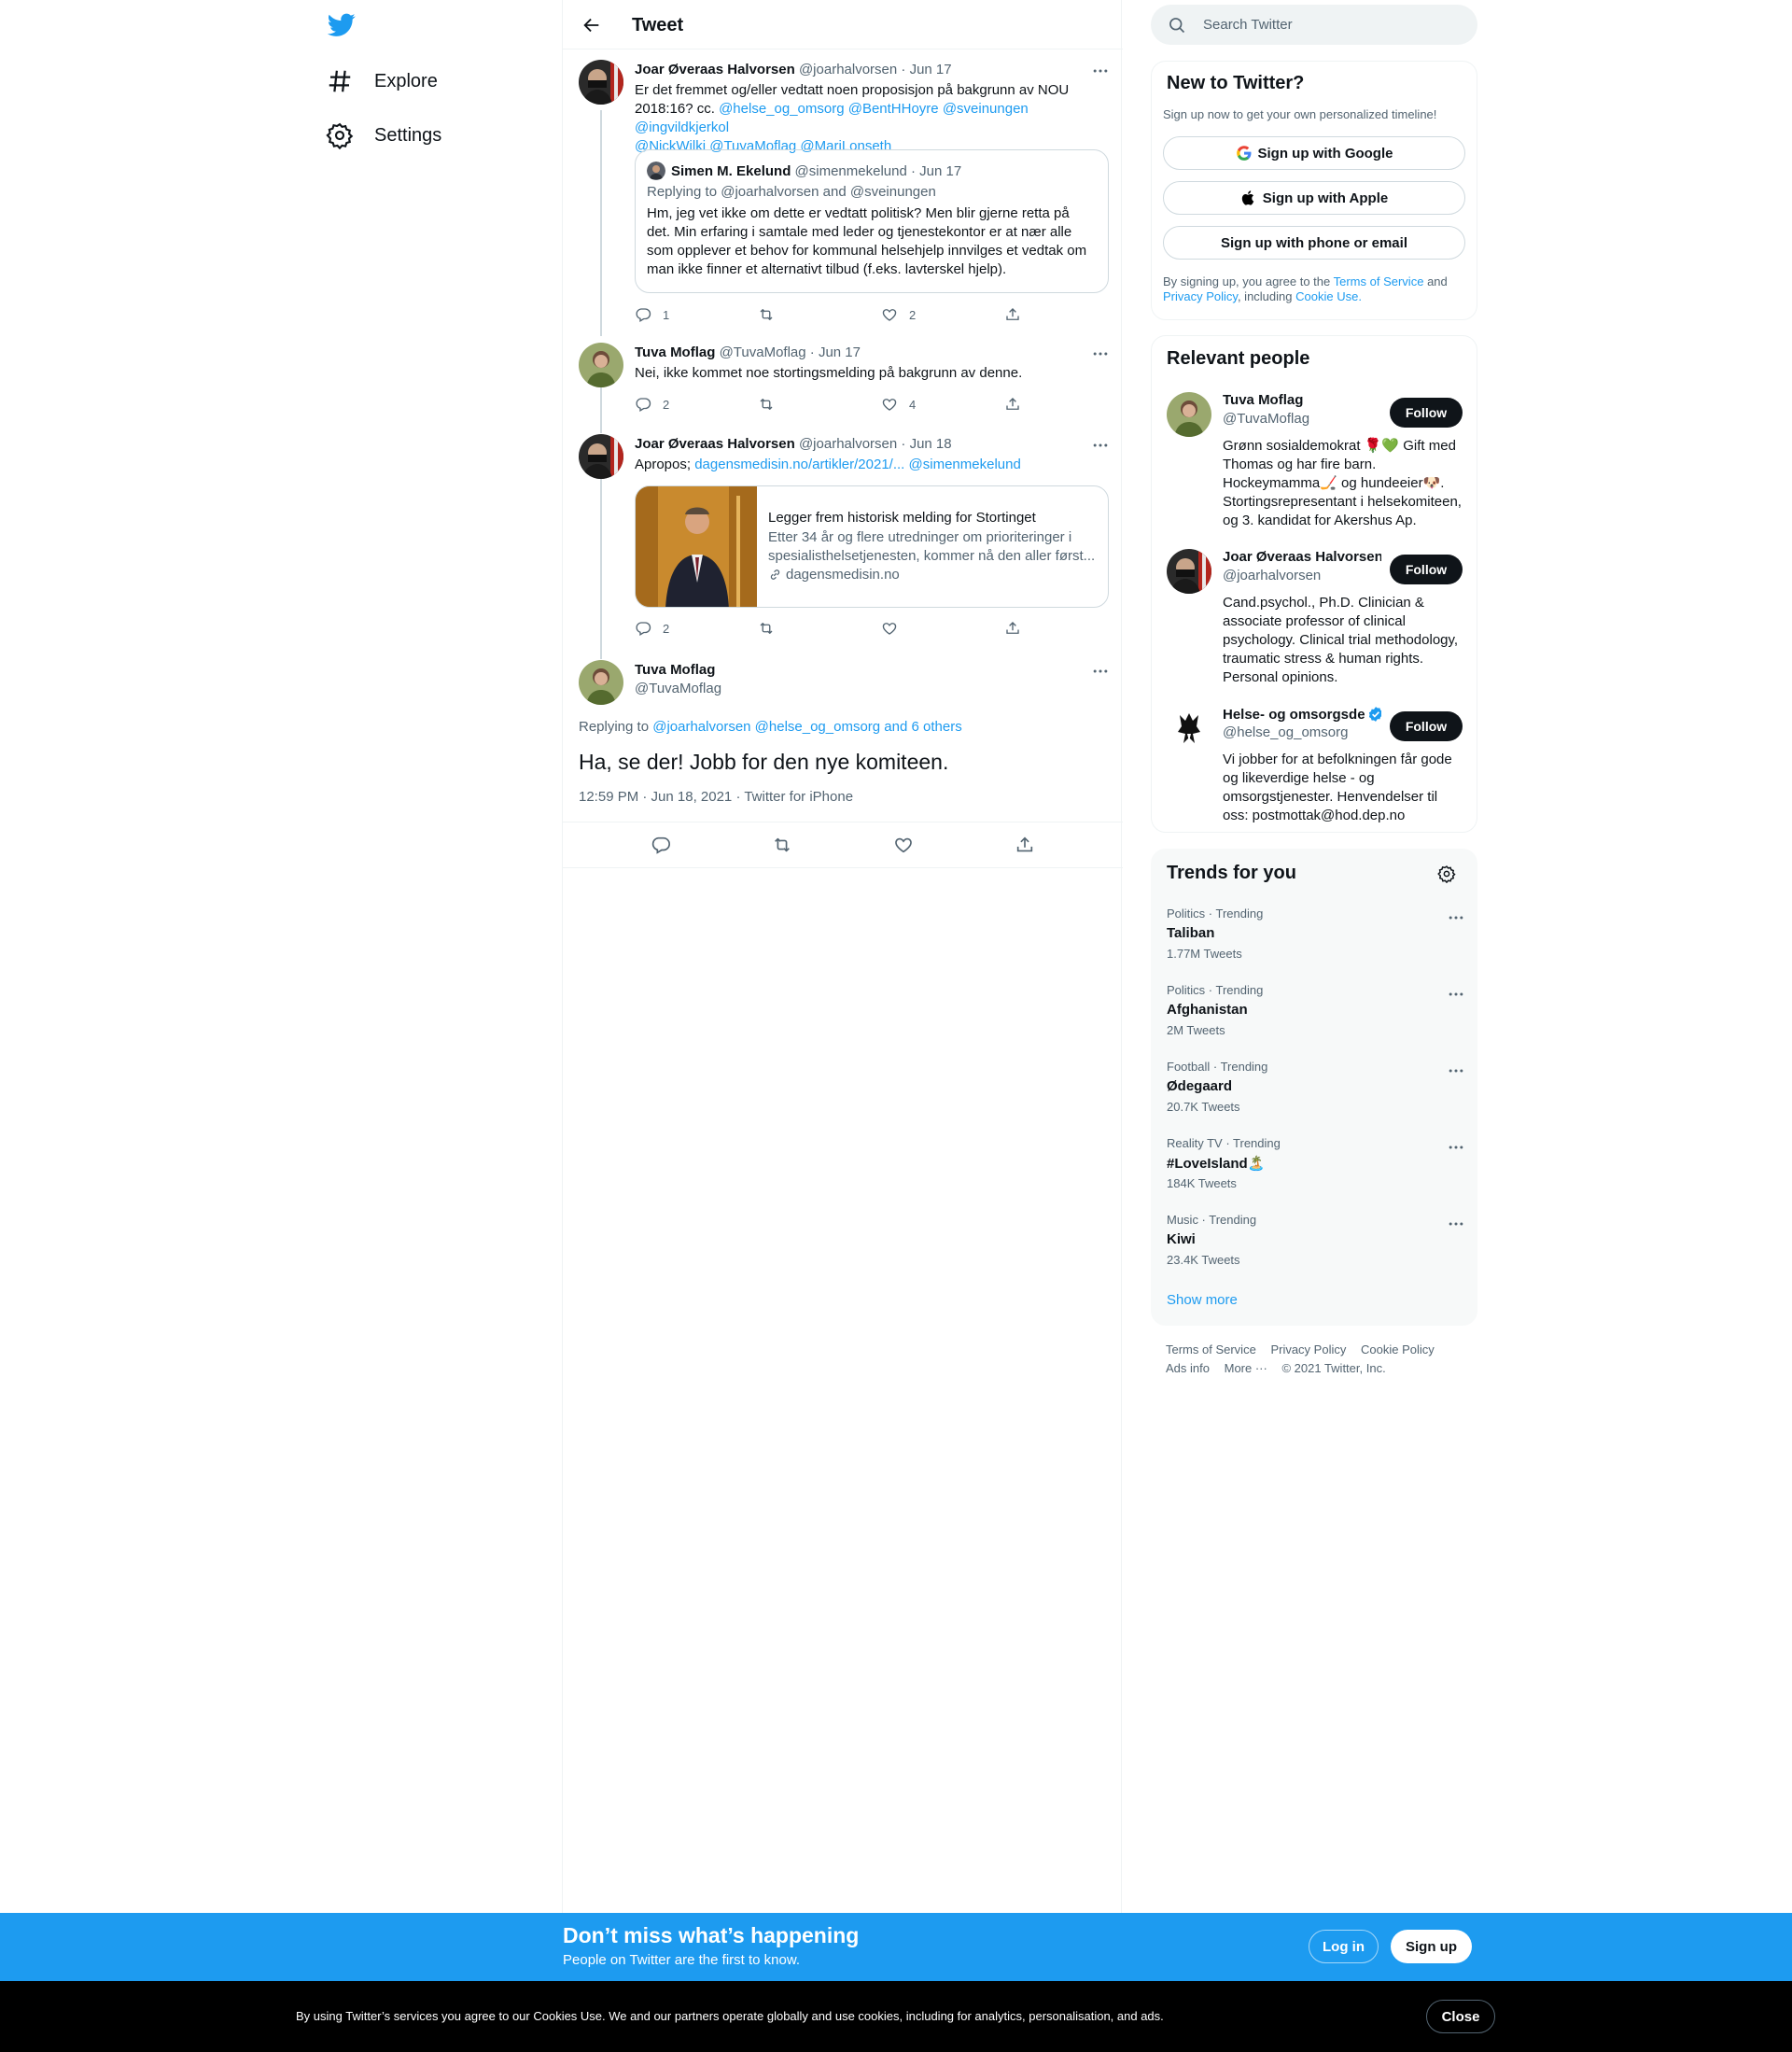 The image size is (1792, 2052). Describe the element at coordinates (1446, 873) in the screenshot. I see `gear-icon` at that location.